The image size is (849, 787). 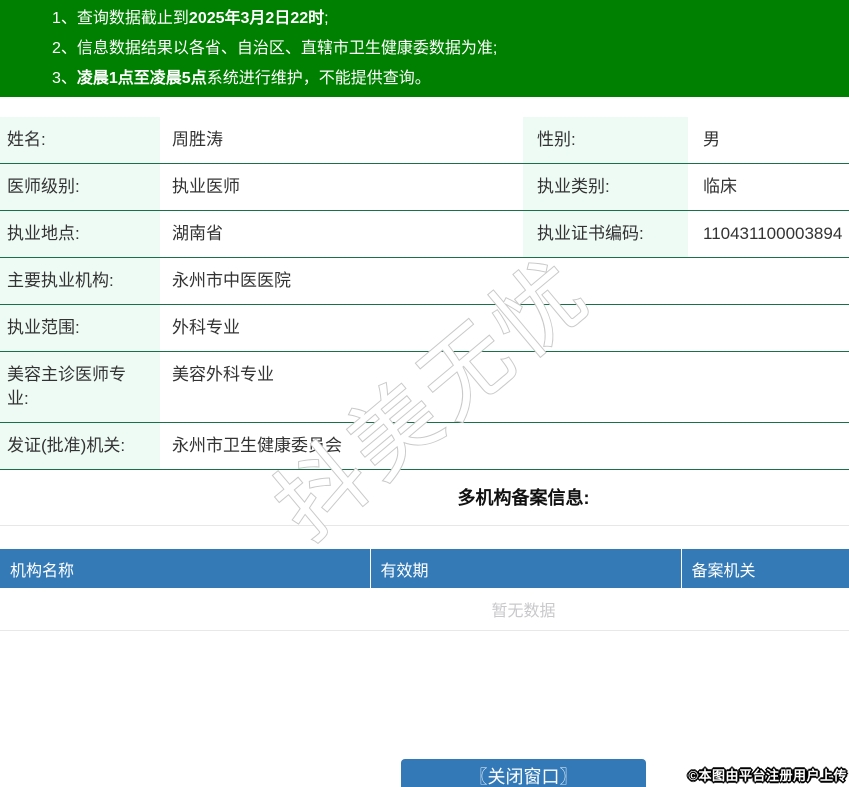 What do you see at coordinates (504, 328) in the screenshot?
I see `field-value-practice-scope: 外科专业` at bounding box center [504, 328].